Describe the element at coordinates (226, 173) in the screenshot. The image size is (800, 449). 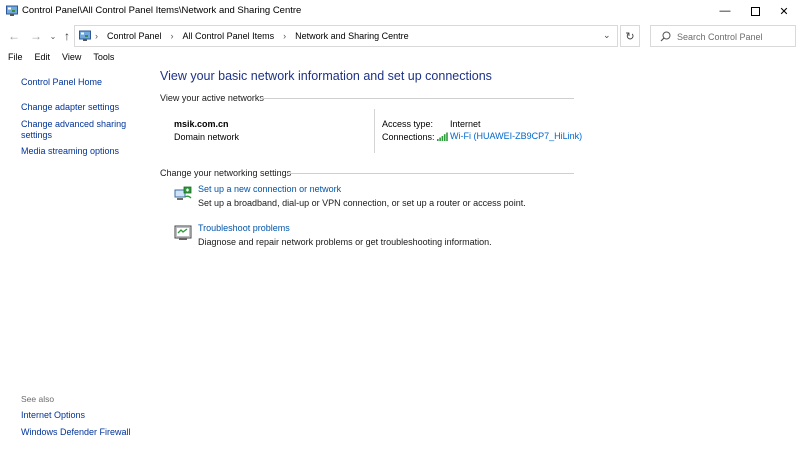
I see `change-settings-heading: Change your networking settings` at that location.